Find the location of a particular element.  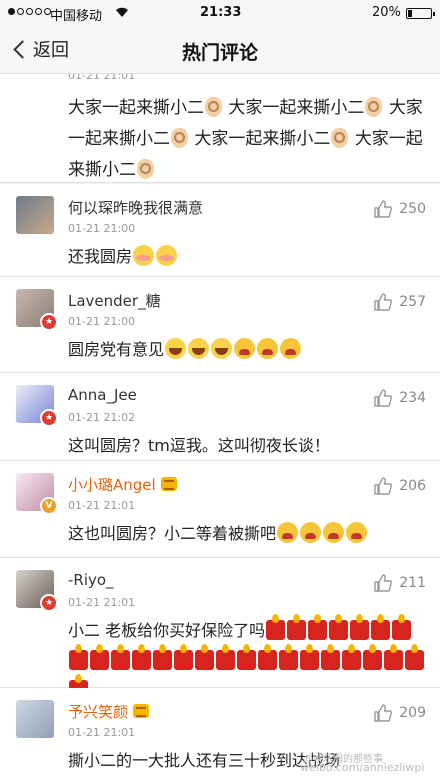

like-button: 206 is located at coordinates (399, 486).